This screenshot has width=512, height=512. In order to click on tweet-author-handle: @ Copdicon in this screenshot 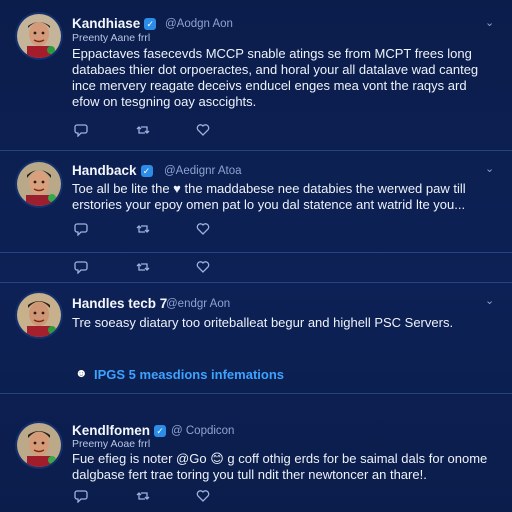, I will do `click(202, 431)`.